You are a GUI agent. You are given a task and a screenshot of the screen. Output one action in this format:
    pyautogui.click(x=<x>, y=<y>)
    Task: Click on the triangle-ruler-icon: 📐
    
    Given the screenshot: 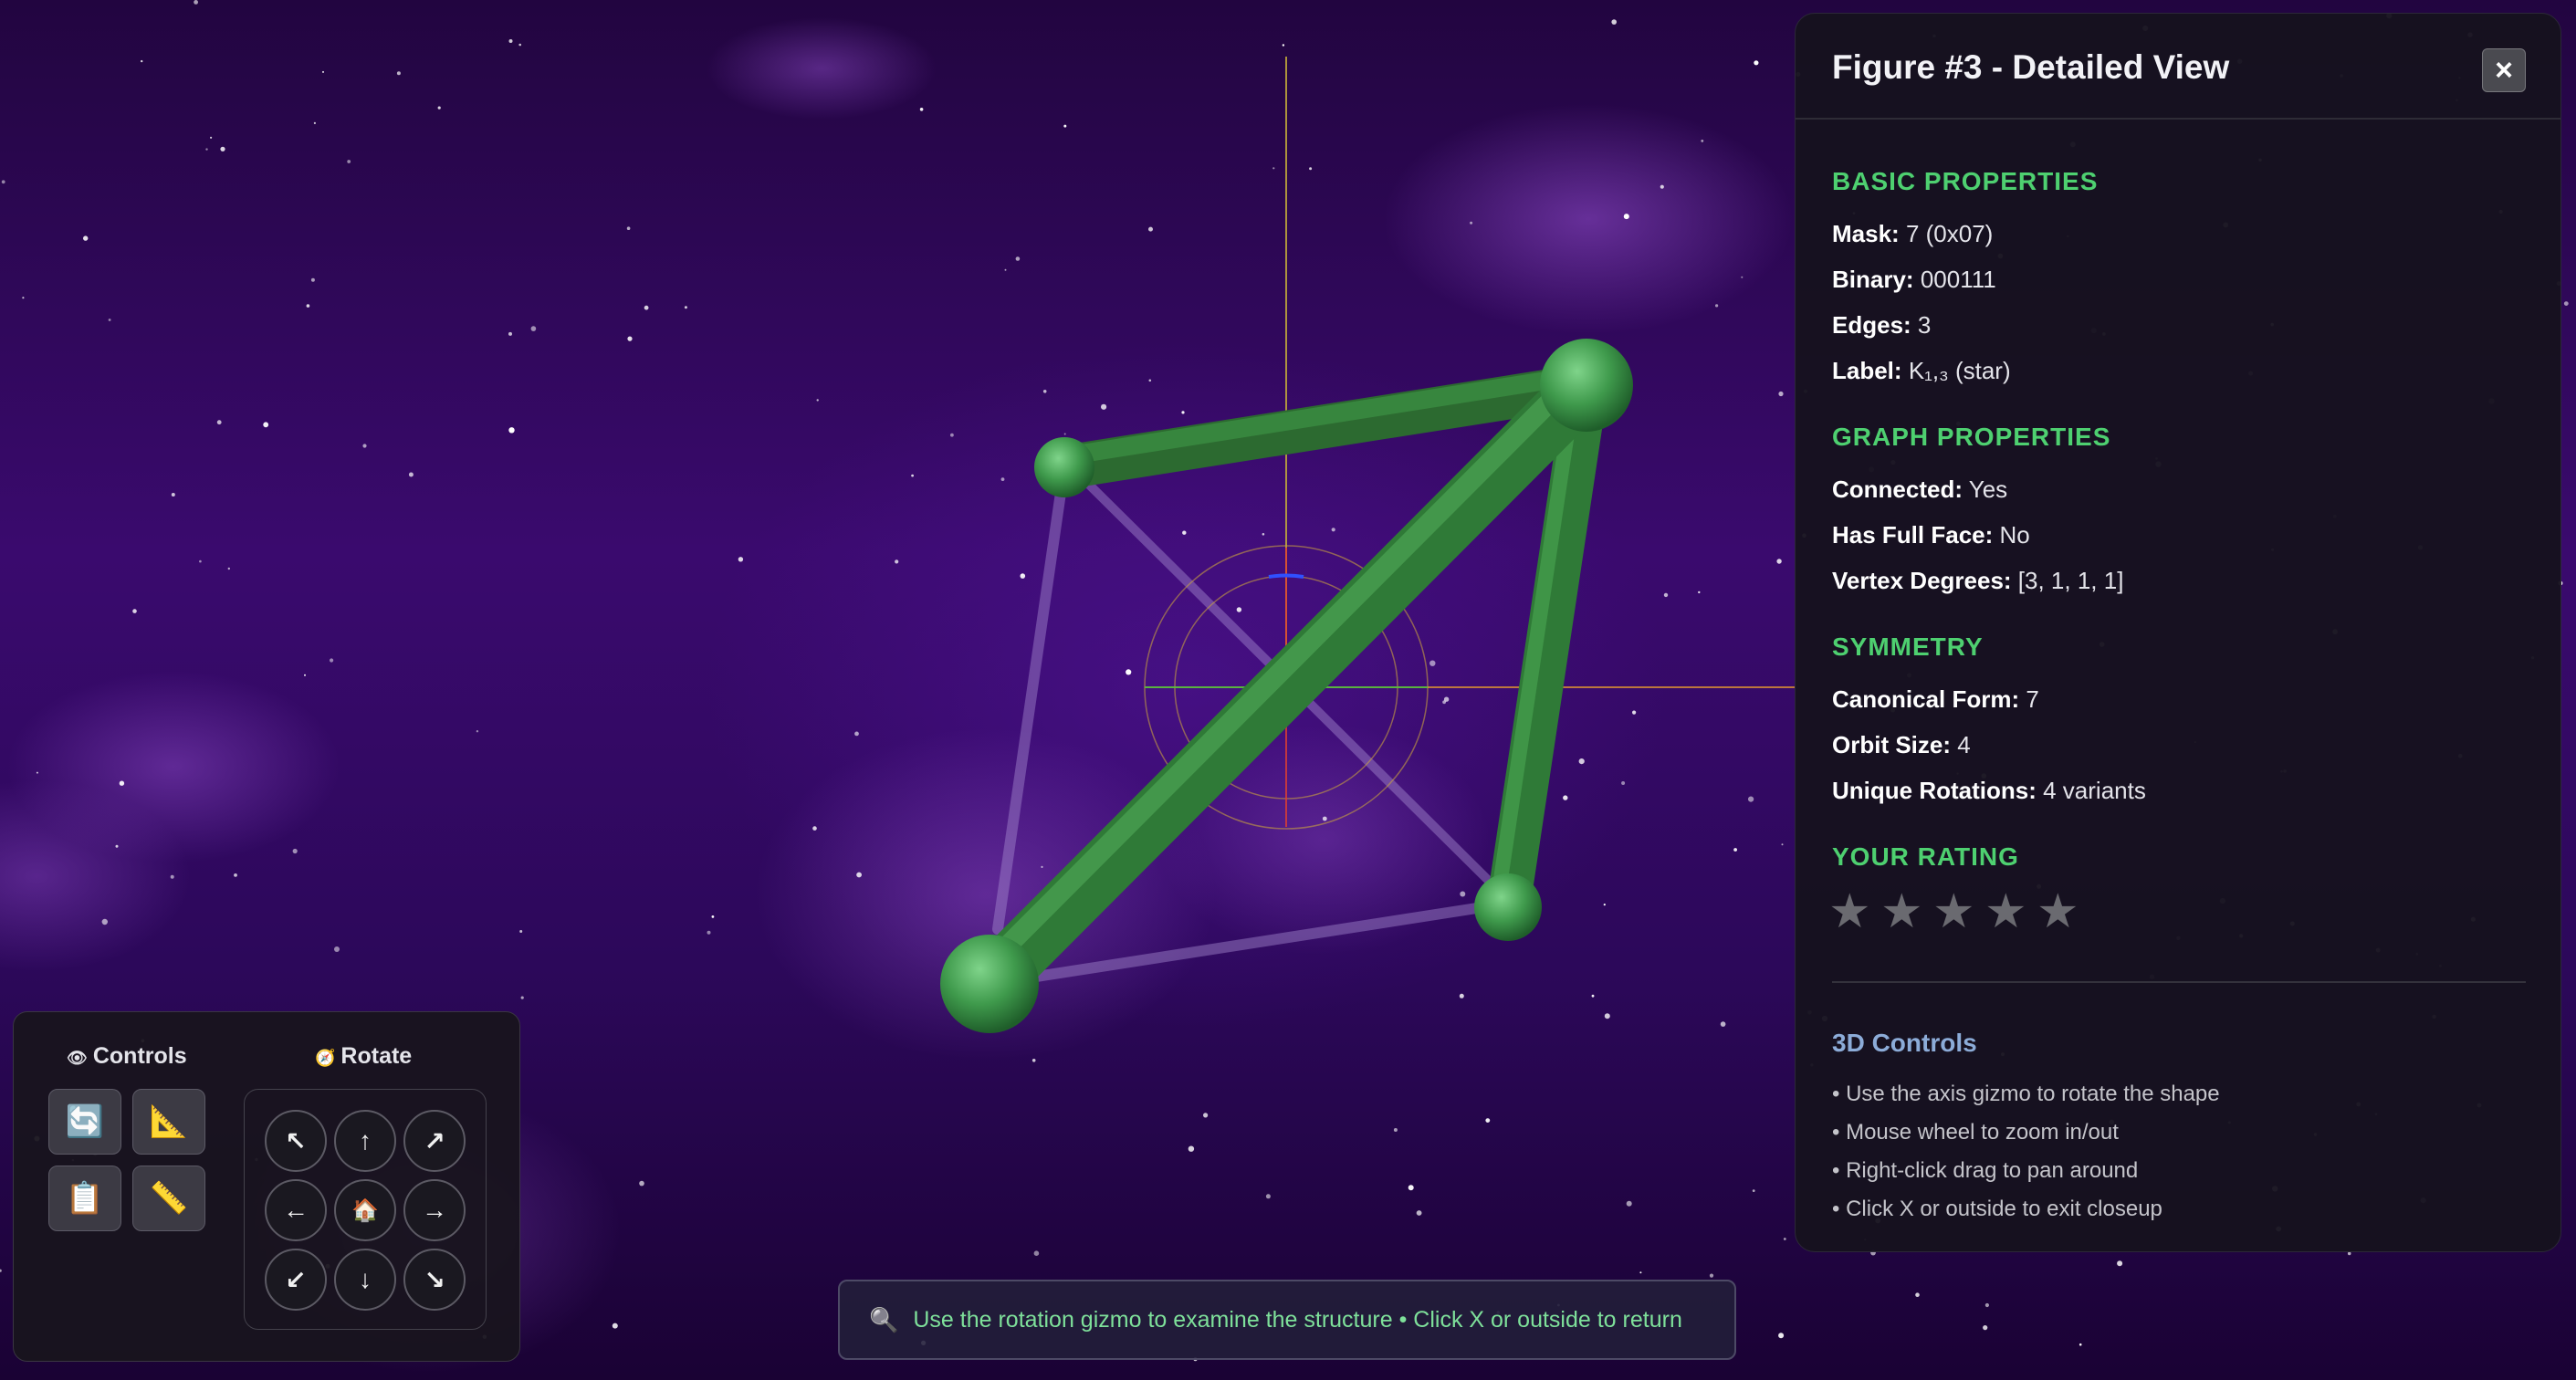 What is the action you would take?
    pyautogui.click(x=169, y=1121)
    